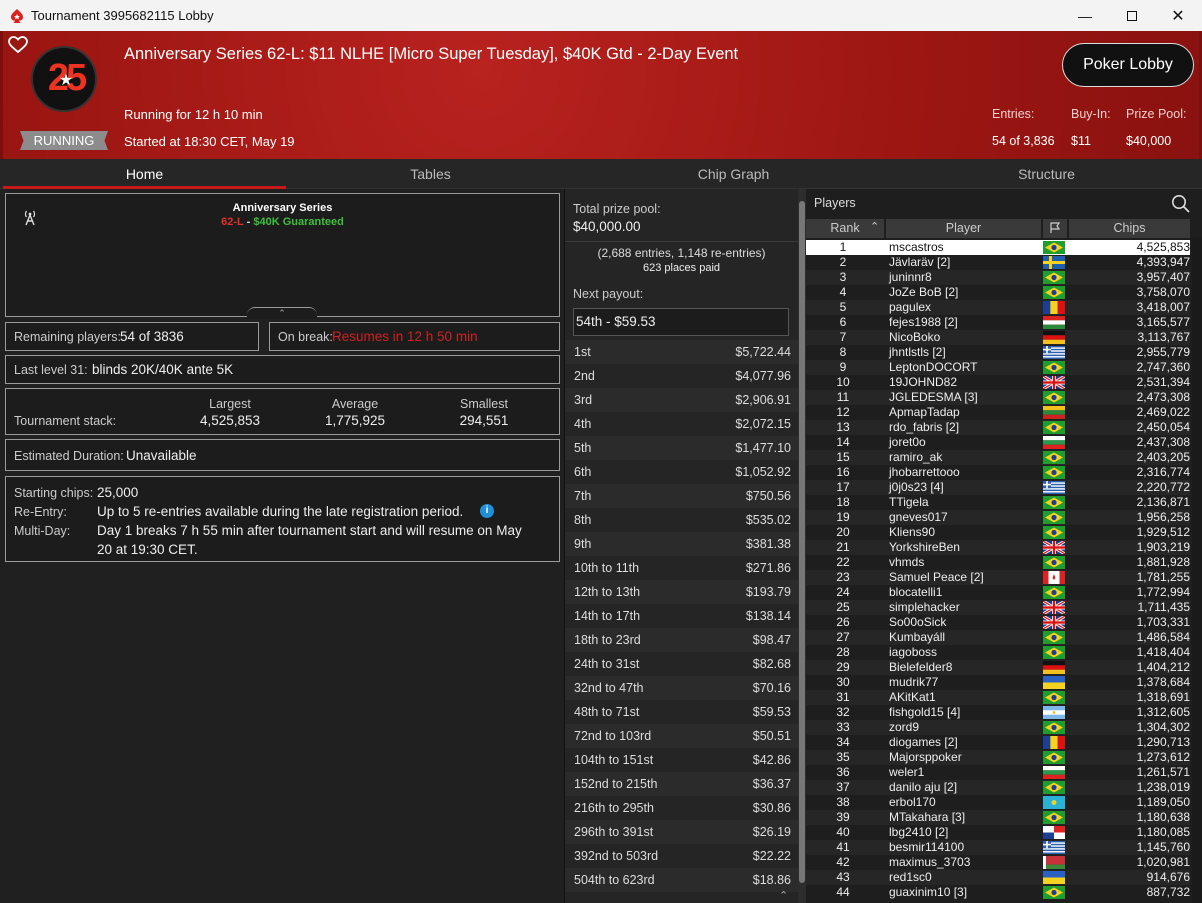 The height and width of the screenshot is (903, 1202). I want to click on player-row: 13 rdo_fabris [2] 2,450,054, so click(998, 427).